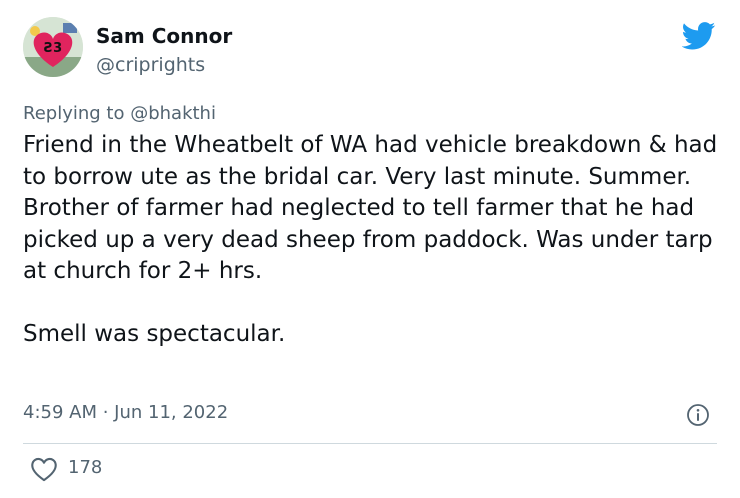 The width and height of the screenshot is (740, 498). Describe the element at coordinates (164, 36) in the screenshot. I see `author-display-name: Sam Connor` at that location.